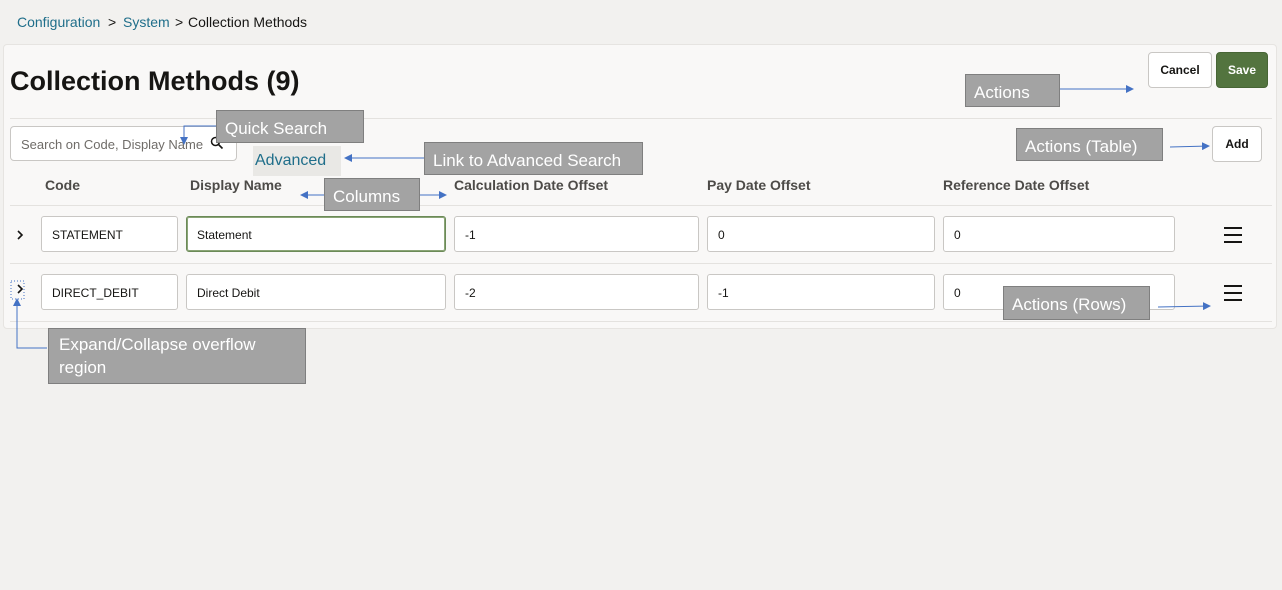 The image size is (1282, 590). Describe the element at coordinates (1012, 90) in the screenshot. I see `annotation-actions: Actions` at that location.